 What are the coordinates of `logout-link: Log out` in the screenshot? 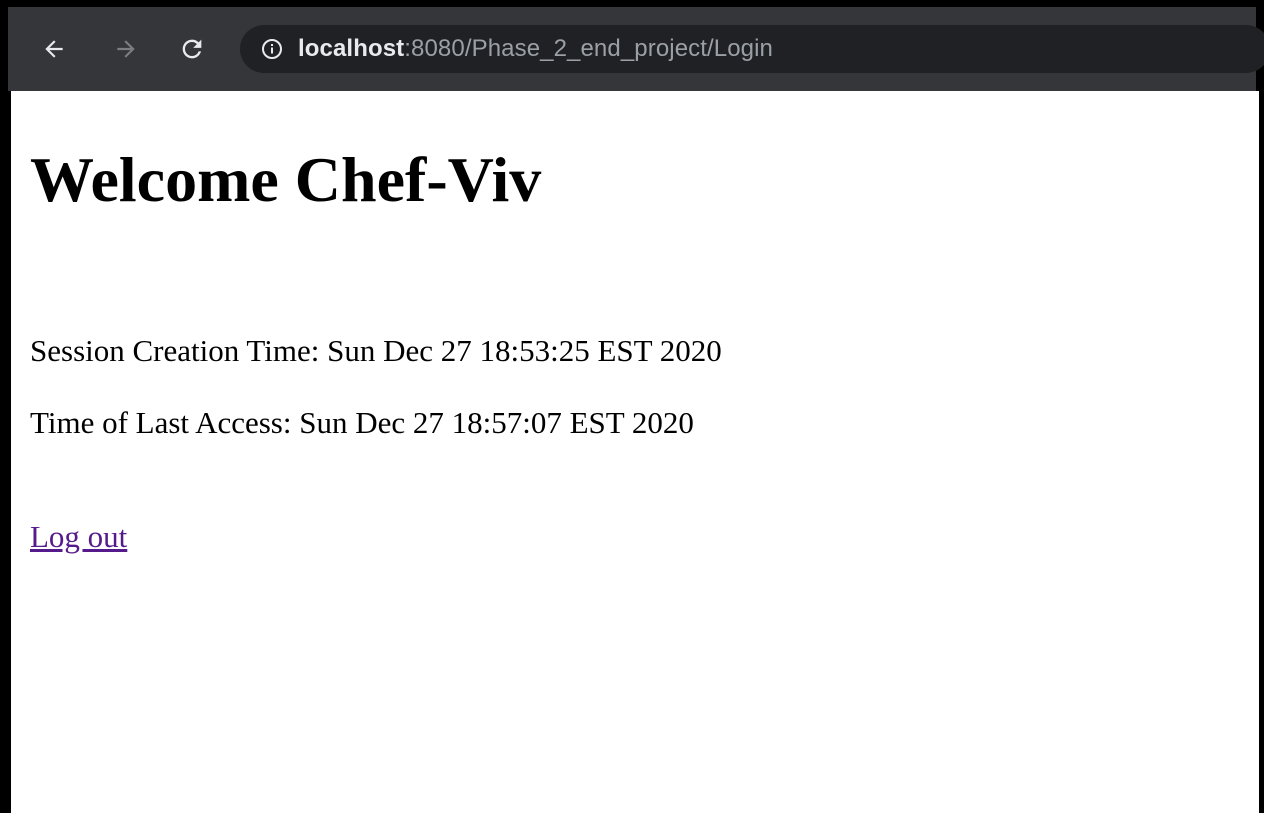 It's located at (78, 537).